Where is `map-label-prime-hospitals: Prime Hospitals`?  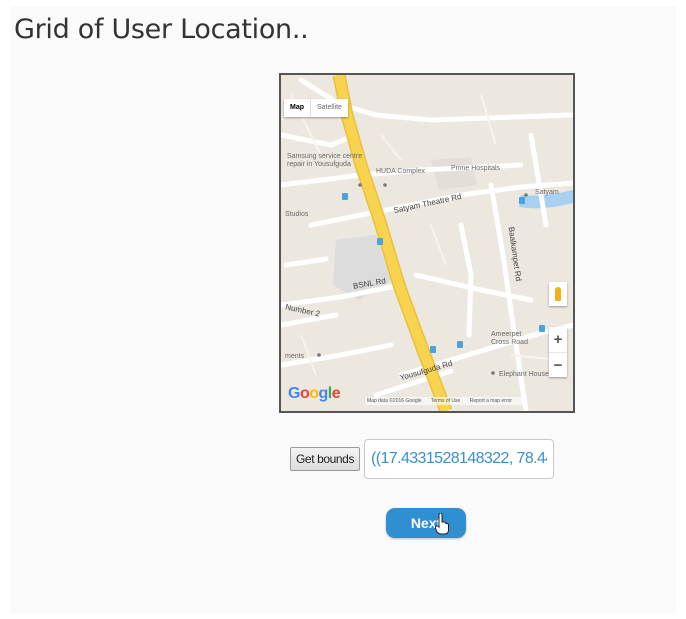 map-label-prime-hospitals: Prime Hospitals is located at coordinates (476, 168).